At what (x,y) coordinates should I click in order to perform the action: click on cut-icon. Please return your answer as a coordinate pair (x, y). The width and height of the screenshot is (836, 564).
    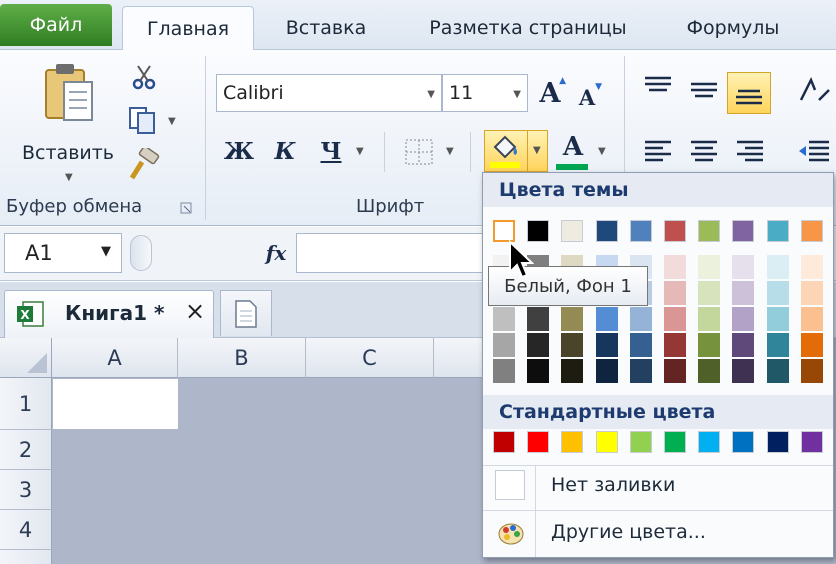
    Looking at the image, I should click on (144, 77).